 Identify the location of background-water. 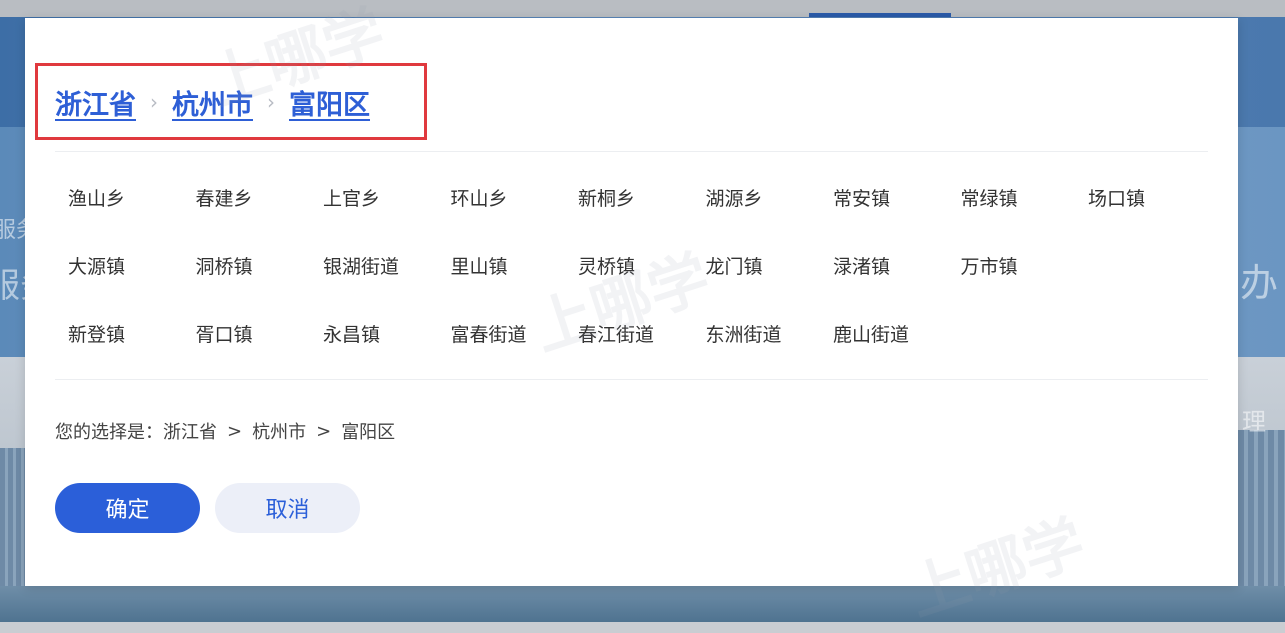
(642, 604).